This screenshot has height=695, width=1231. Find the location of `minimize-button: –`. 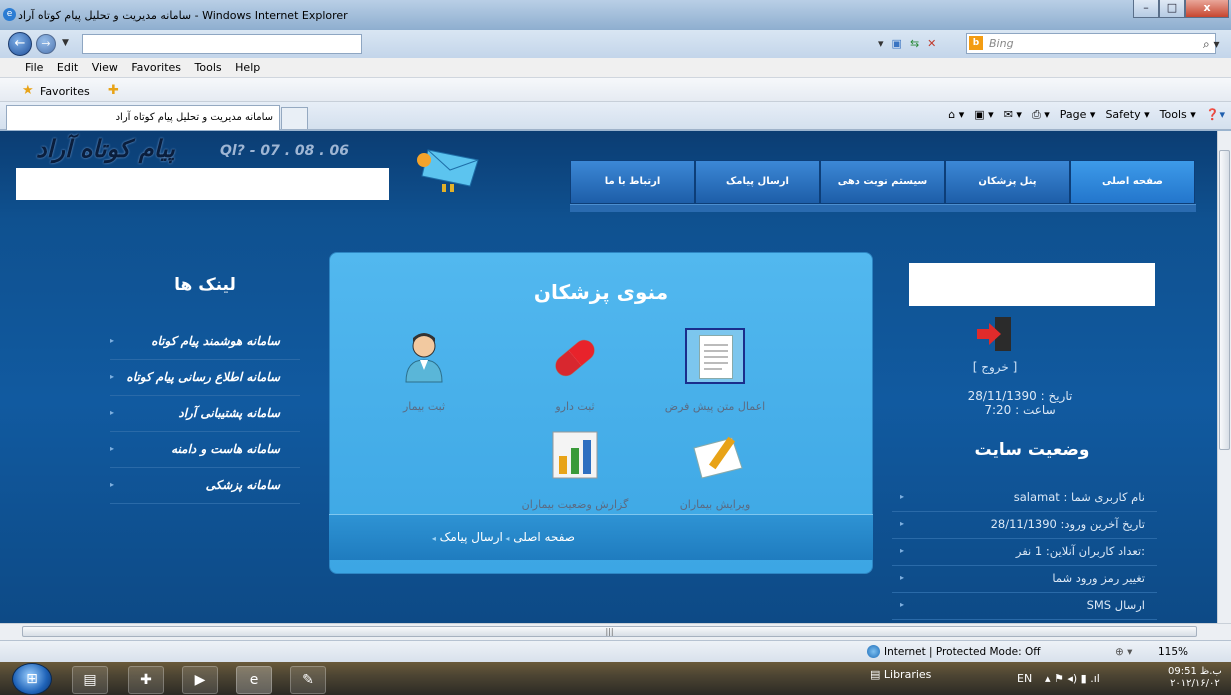

minimize-button: – is located at coordinates (1146, 9).